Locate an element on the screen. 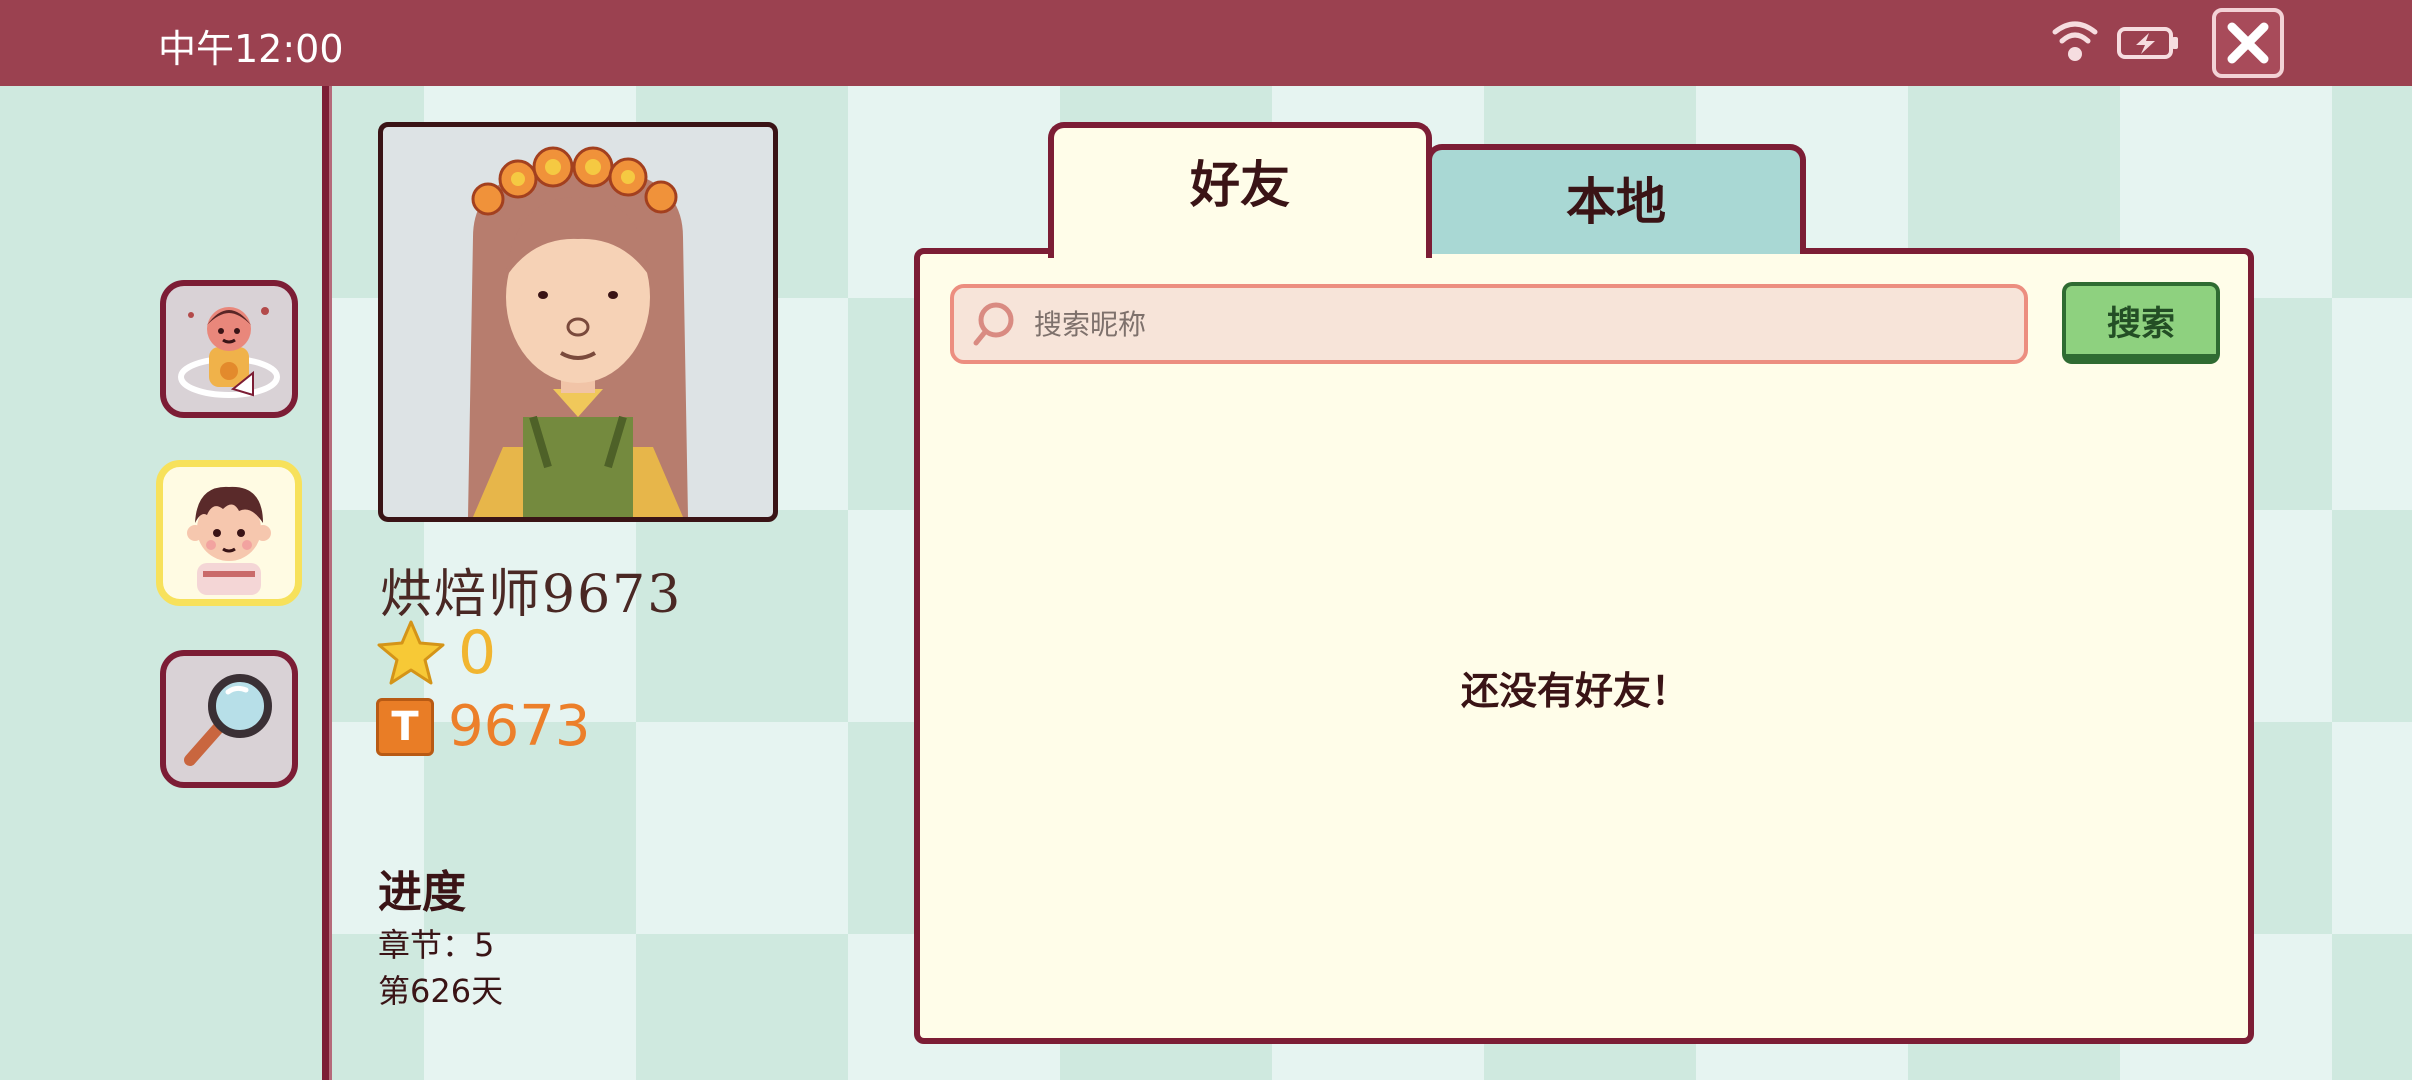 This screenshot has width=2412, height=1080. close-button is located at coordinates (2248, 43).